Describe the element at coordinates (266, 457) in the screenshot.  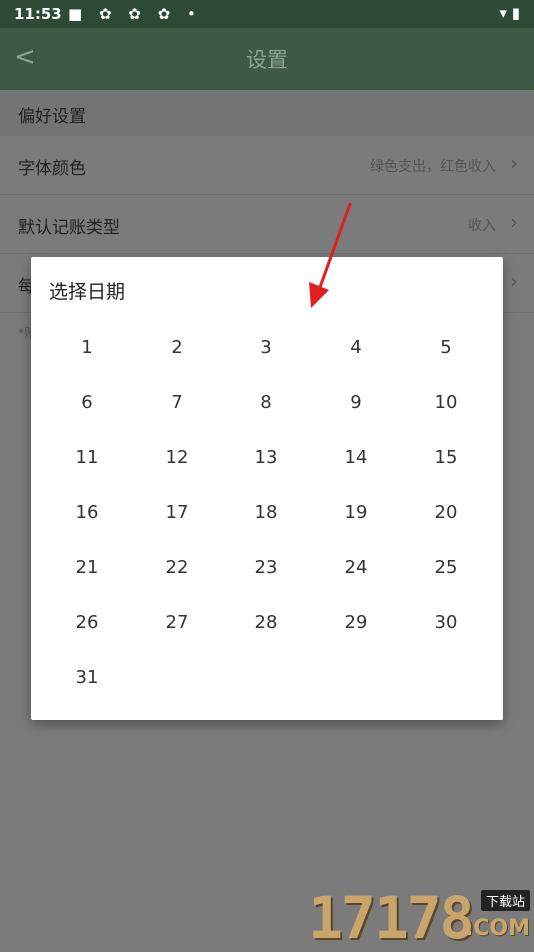
I see `day-cell: 13` at that location.